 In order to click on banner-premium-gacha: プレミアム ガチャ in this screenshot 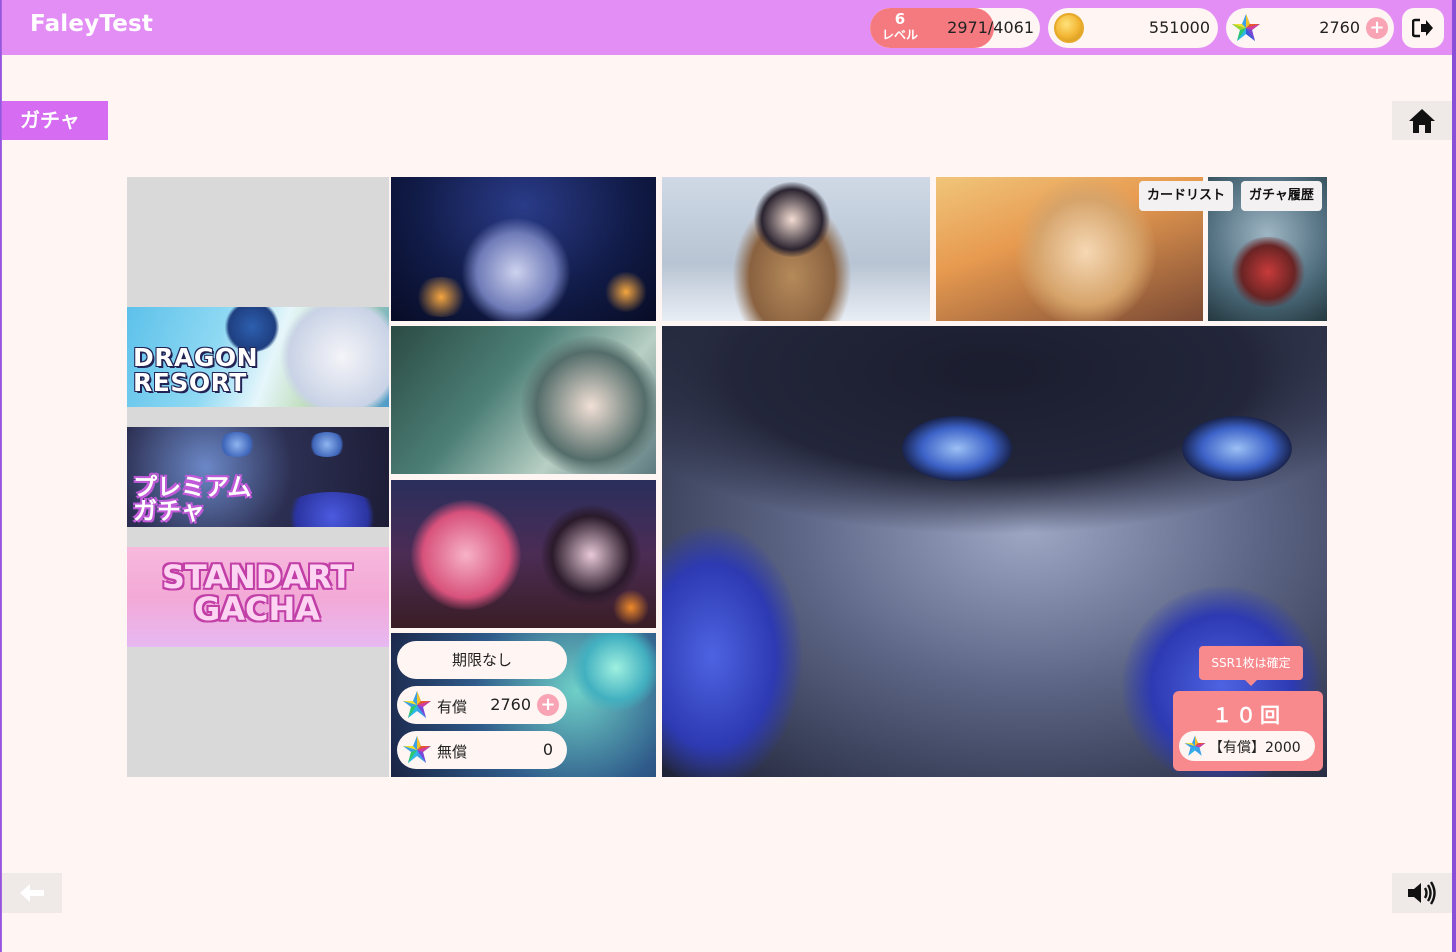, I will do `click(258, 477)`.